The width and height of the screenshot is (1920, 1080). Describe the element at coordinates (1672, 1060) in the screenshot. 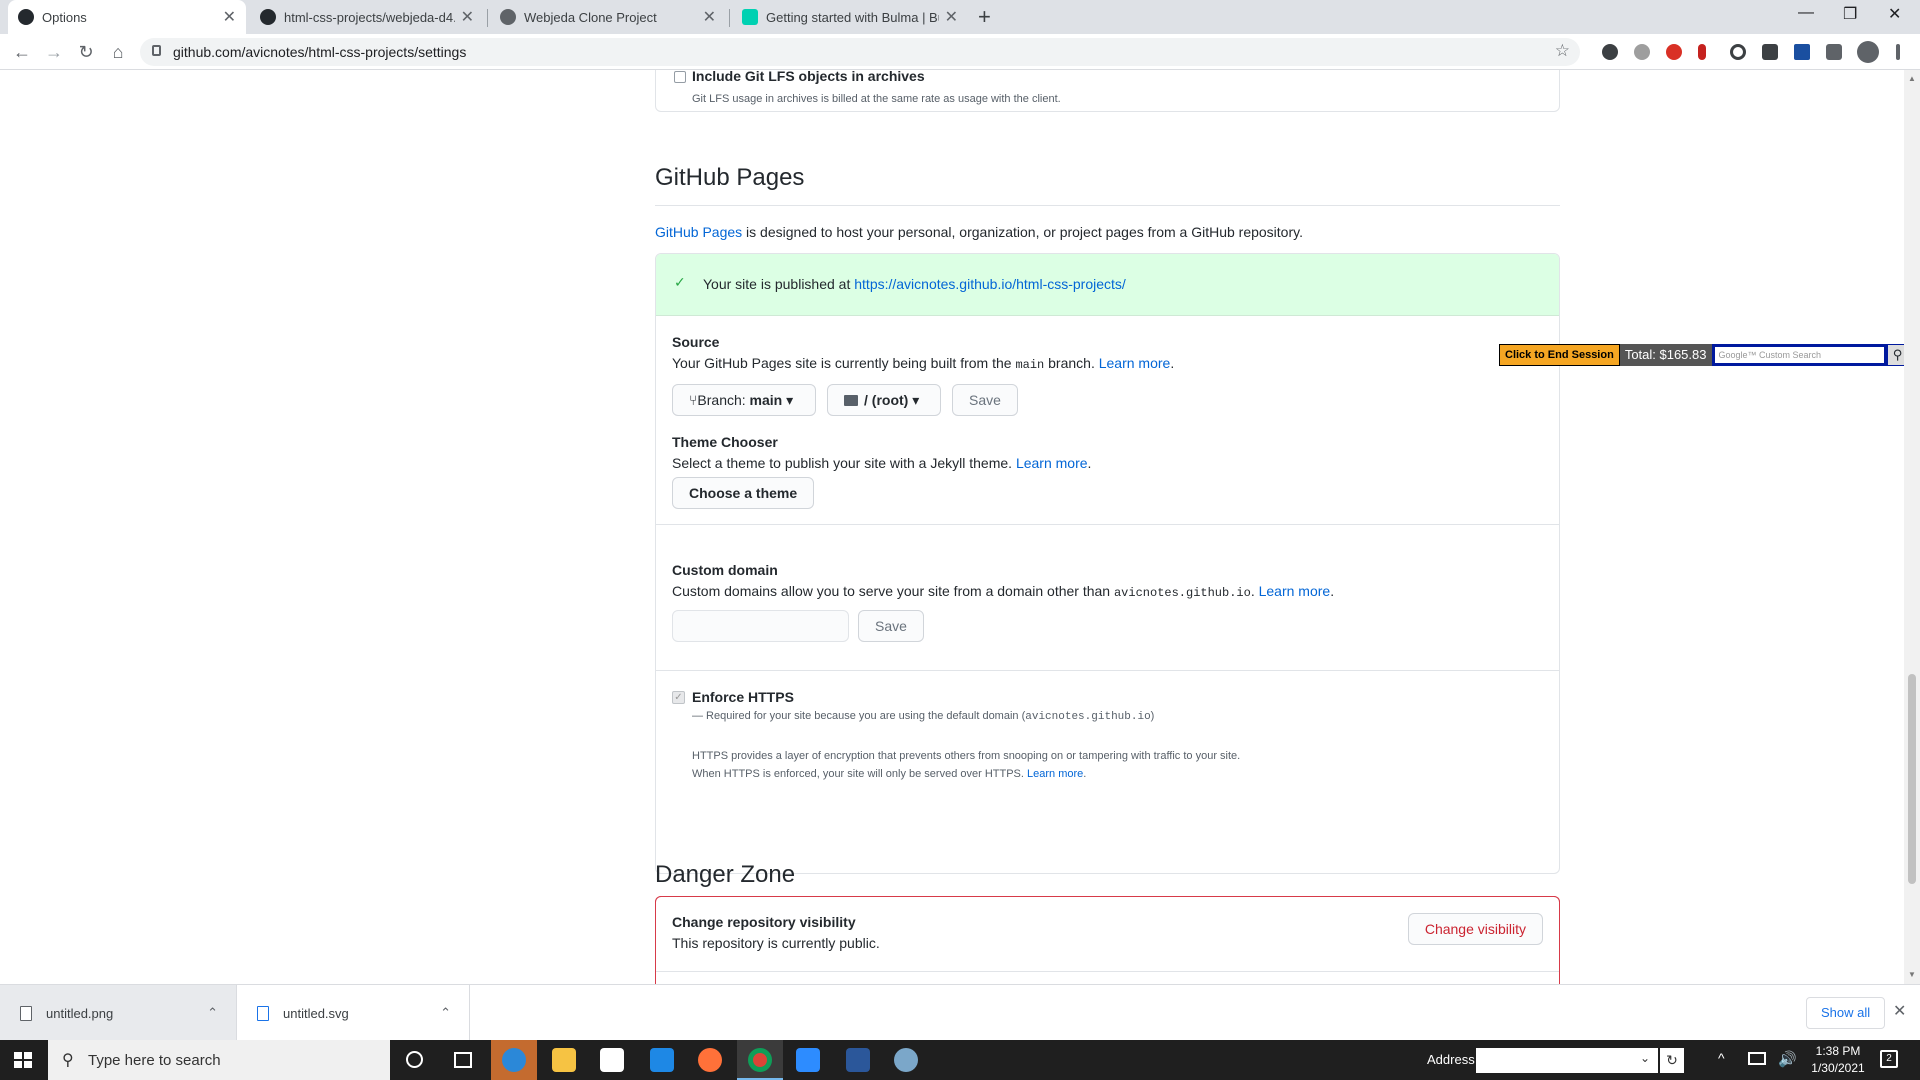

I see `refresh-icon: ↻` at that location.